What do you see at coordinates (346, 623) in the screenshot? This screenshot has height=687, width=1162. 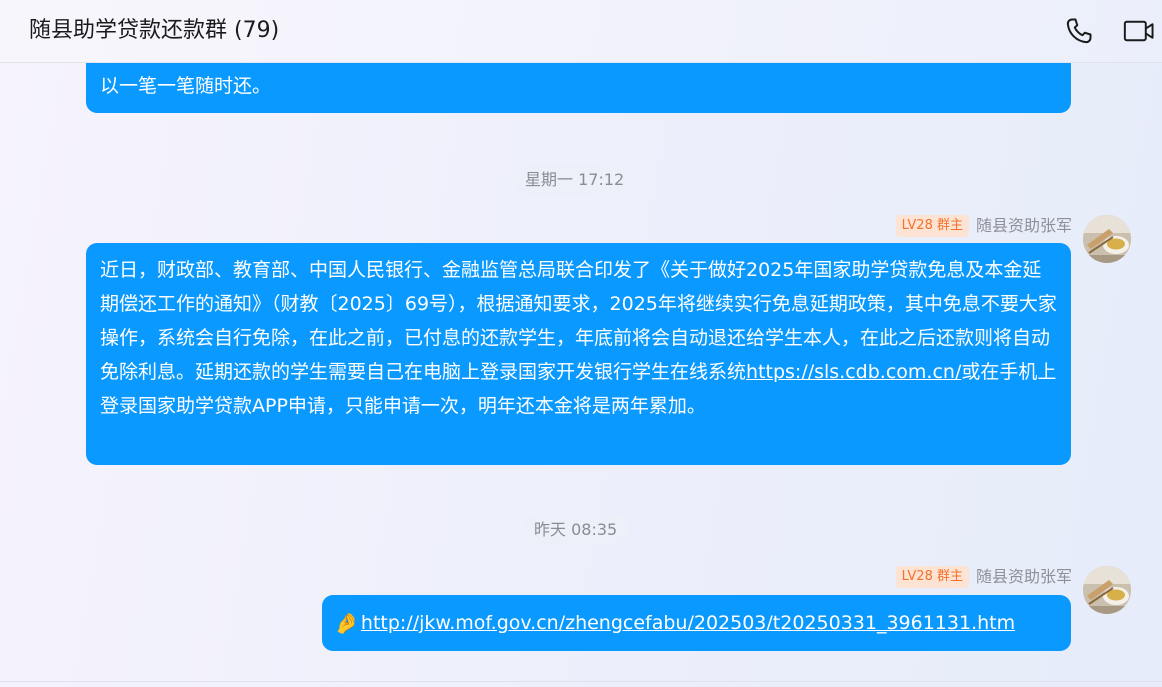 I see `pinched-fingers-emoji: 🤌` at bounding box center [346, 623].